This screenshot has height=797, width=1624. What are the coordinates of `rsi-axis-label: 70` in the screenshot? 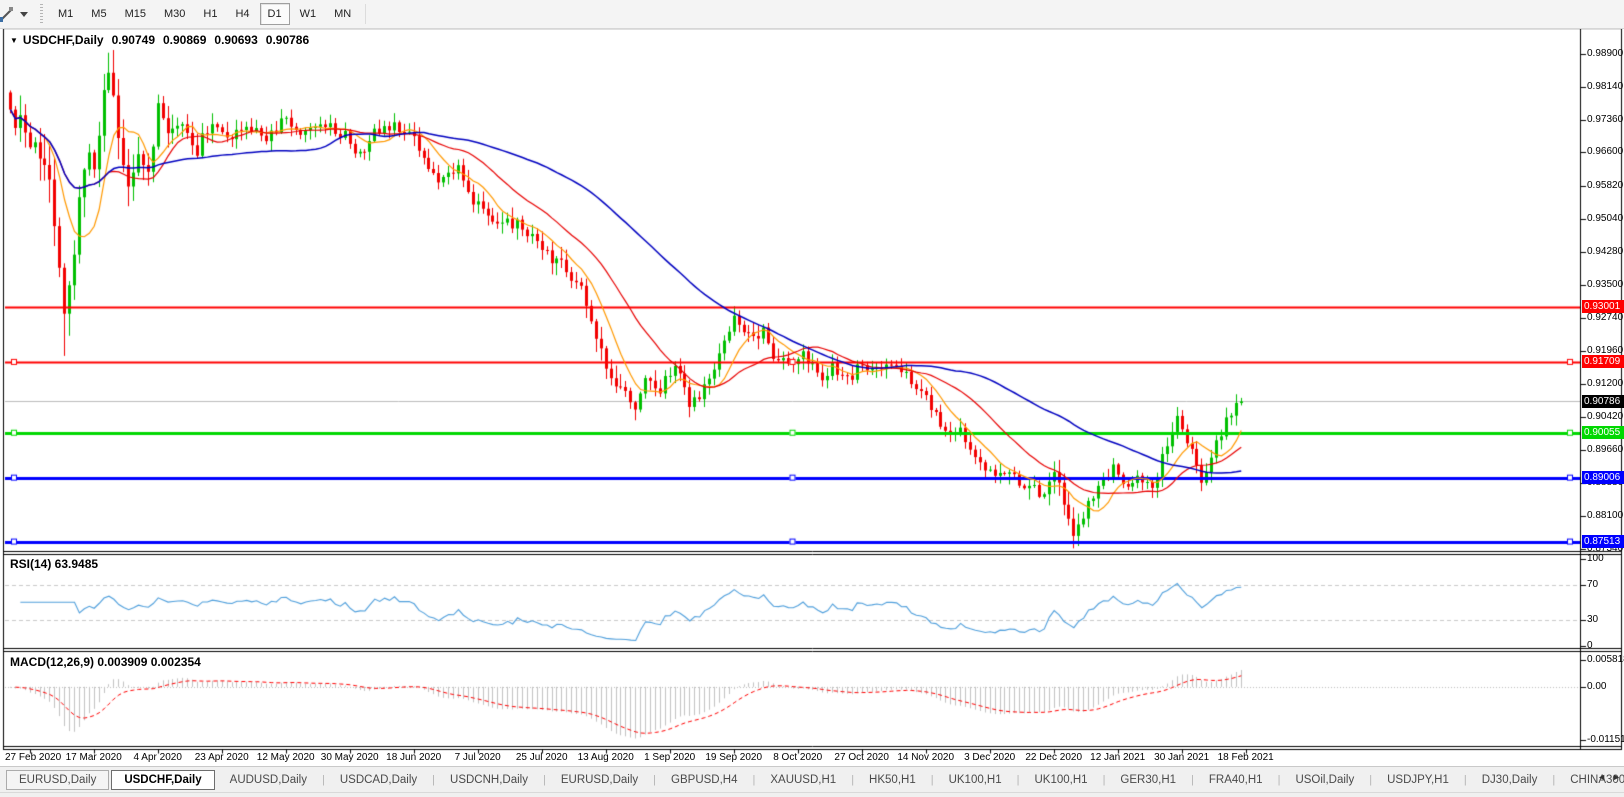 It's located at (1593, 584).